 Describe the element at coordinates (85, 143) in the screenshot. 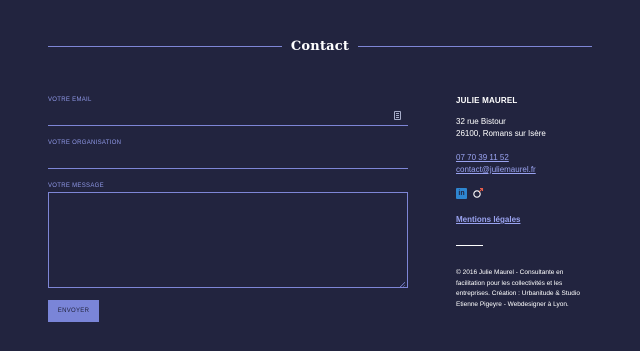

I see `organisation-label: VOTRE ORGANISATION` at that location.